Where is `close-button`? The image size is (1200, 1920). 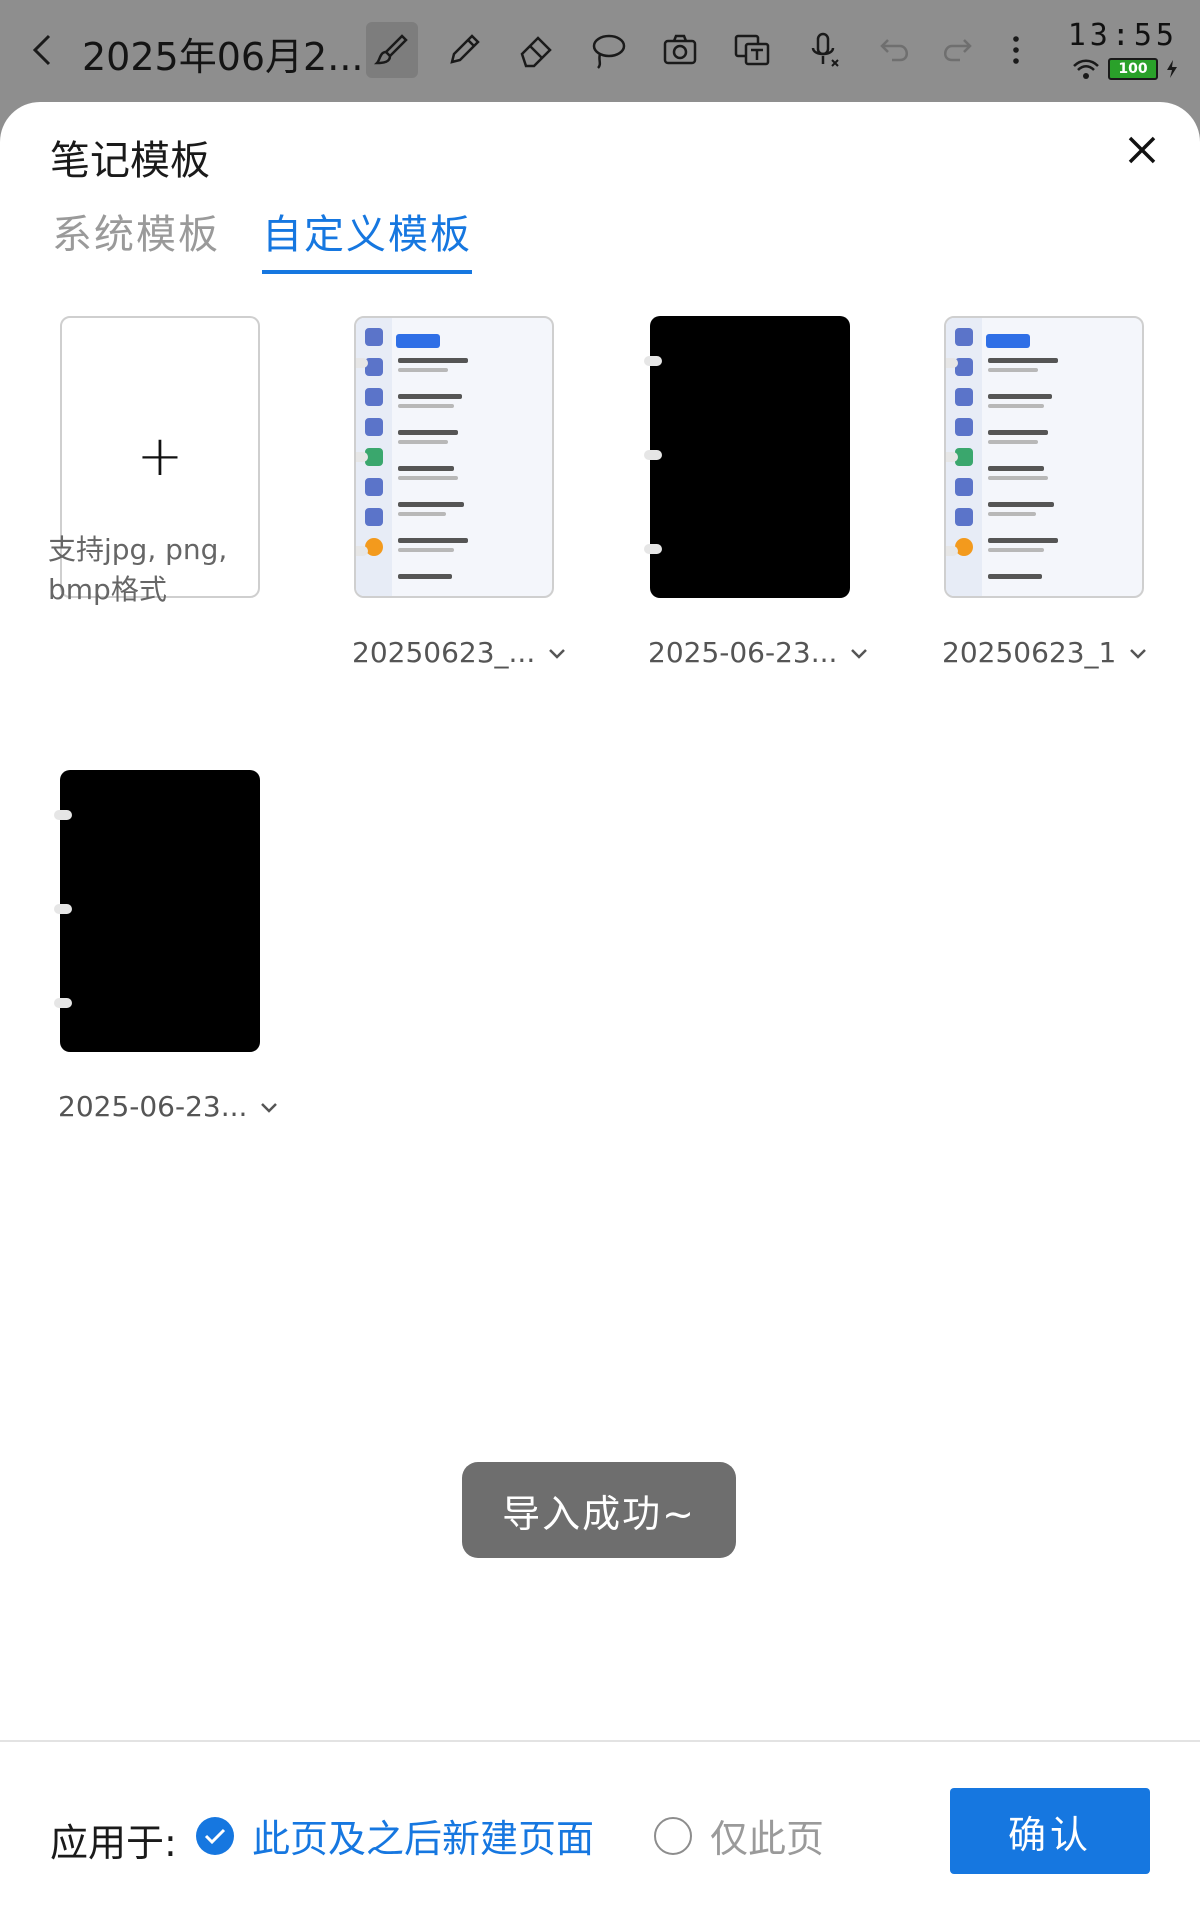 close-button is located at coordinates (1142, 150).